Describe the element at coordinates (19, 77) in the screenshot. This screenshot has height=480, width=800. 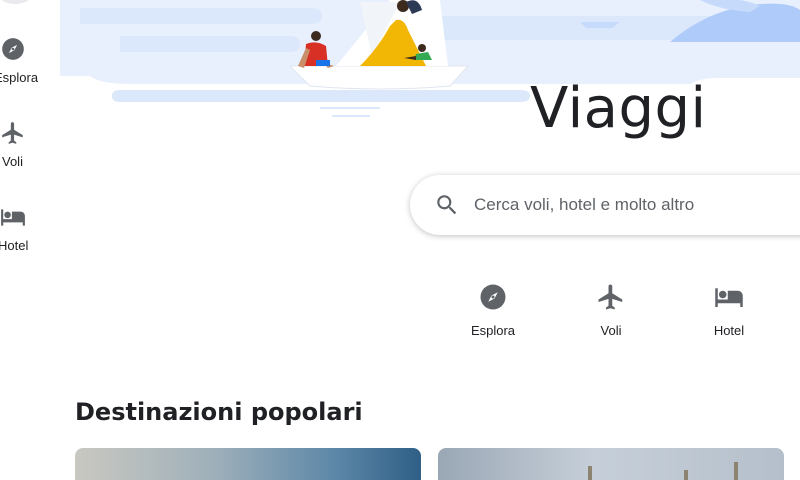
I see `rail-item-label: Esplora` at that location.